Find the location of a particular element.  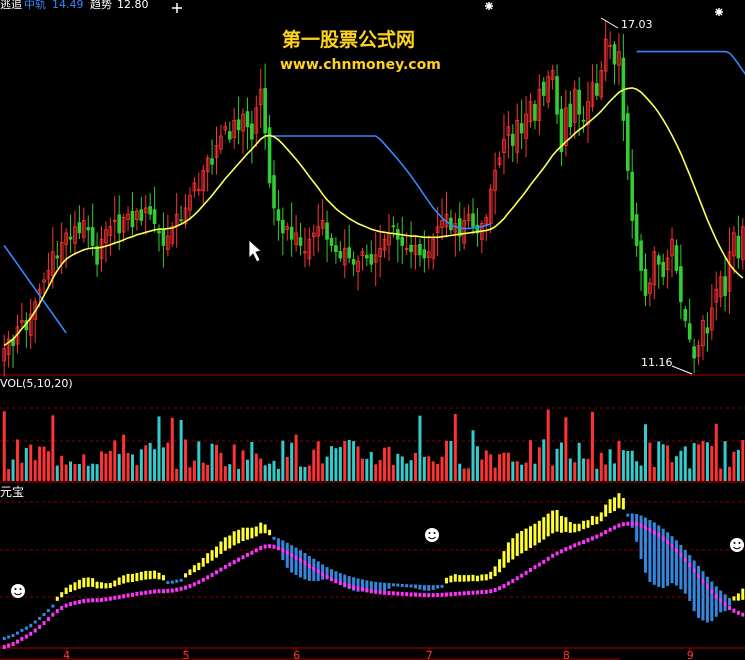

x-tick-label: 5 is located at coordinates (186, 654).